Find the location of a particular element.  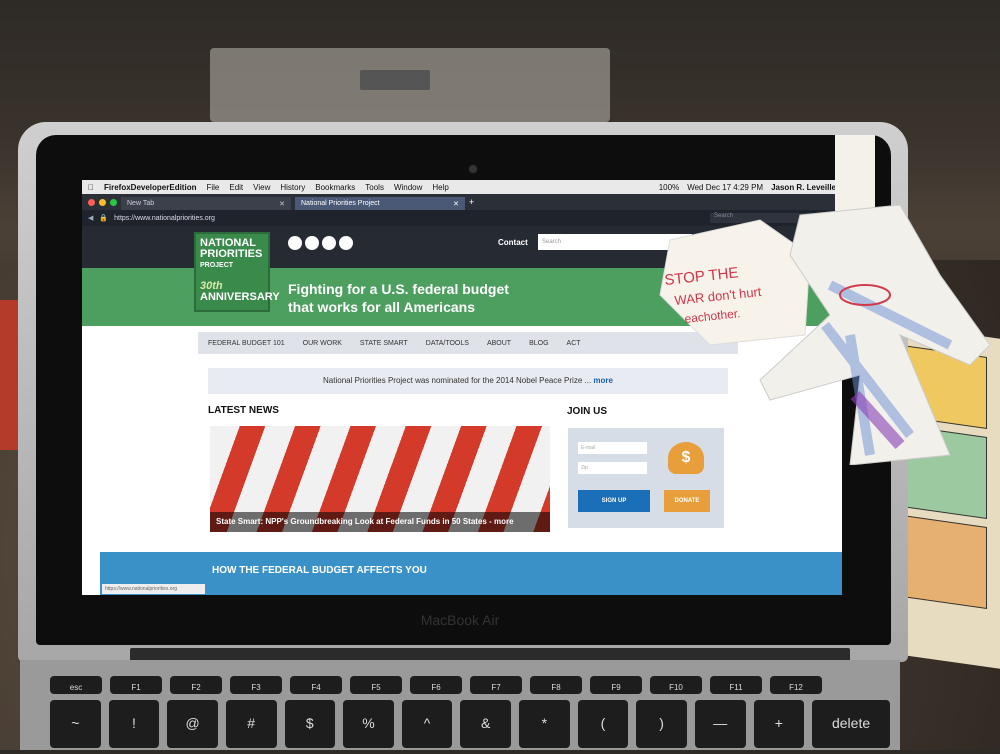

menu-help: Help is located at coordinates (440, 187).